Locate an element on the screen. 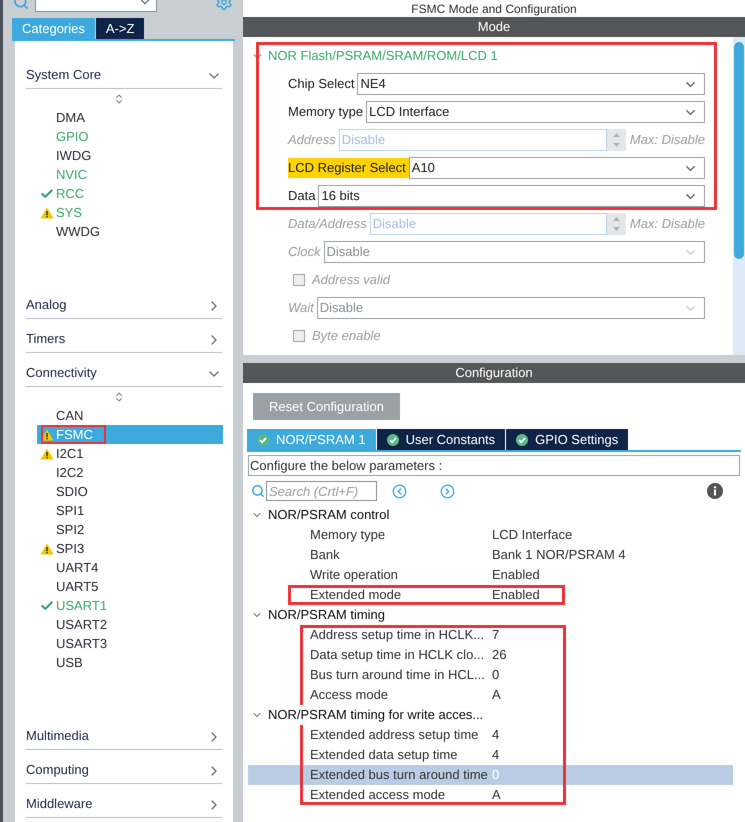  category-header: Connectivity is located at coordinates (61, 372).